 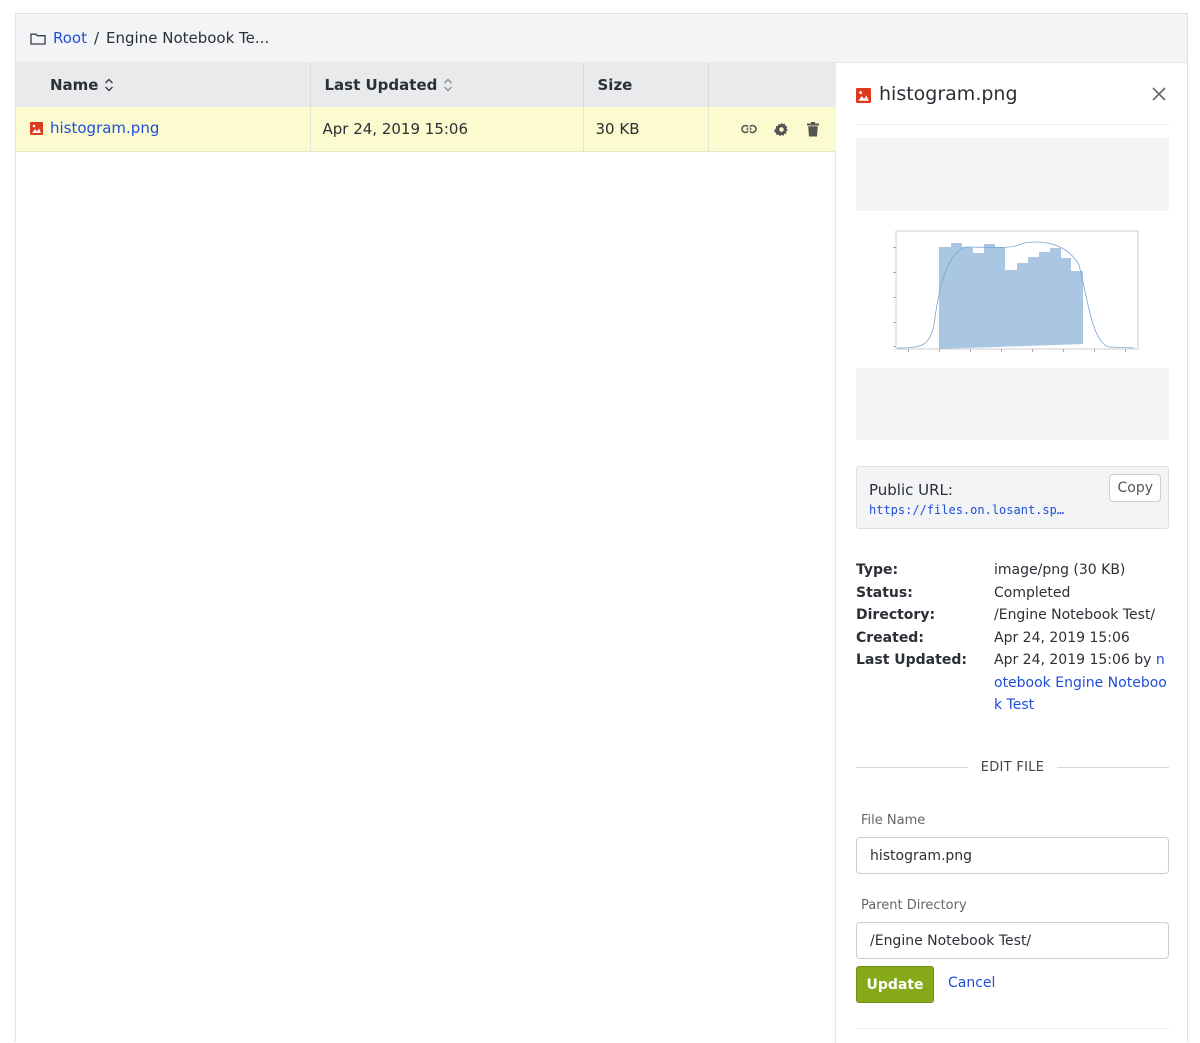 What do you see at coordinates (991, 570) in the screenshot?
I see `meta-row-type: Type: image/png (30 KB)` at bounding box center [991, 570].